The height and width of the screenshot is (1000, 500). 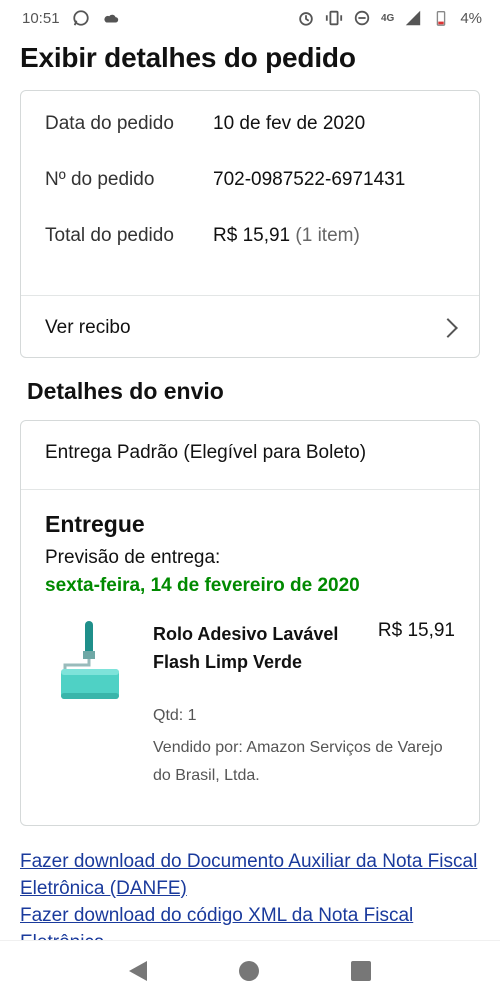 What do you see at coordinates (109, 123) in the screenshot?
I see `order-date-label: Data do pedido` at bounding box center [109, 123].